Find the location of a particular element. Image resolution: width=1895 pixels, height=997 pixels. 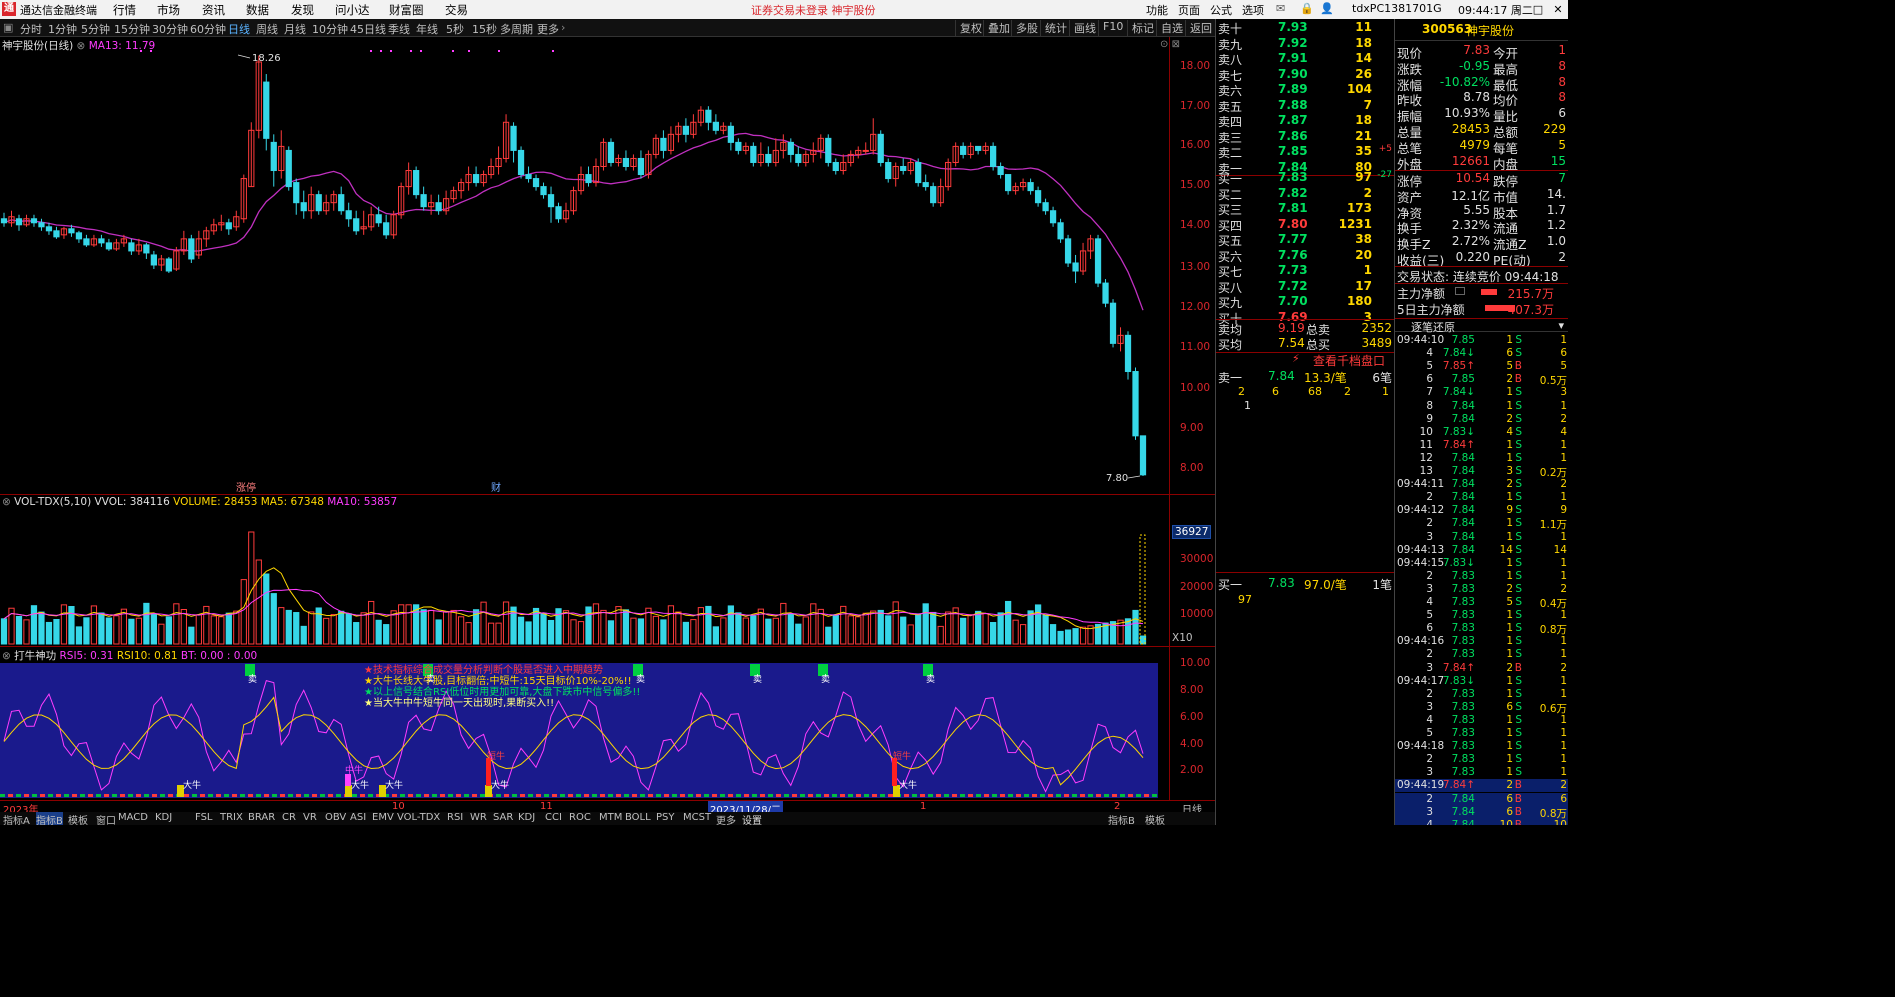

bid-price: 7.80 is located at coordinates (1293, 223).